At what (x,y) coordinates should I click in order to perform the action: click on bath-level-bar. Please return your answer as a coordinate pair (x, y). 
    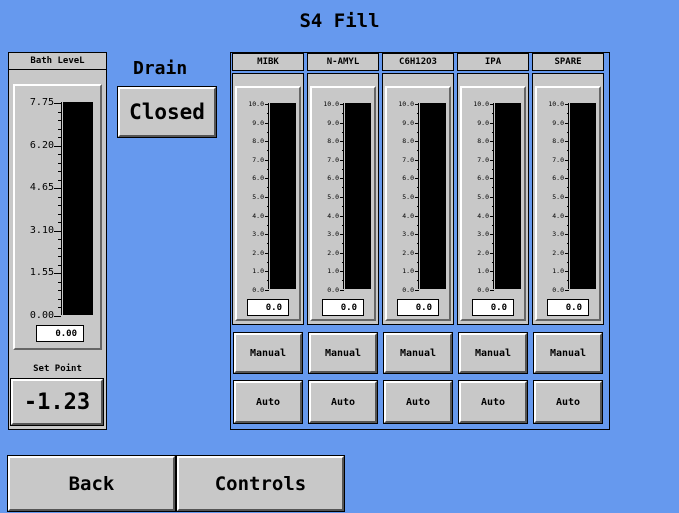
    Looking at the image, I should click on (78, 208).